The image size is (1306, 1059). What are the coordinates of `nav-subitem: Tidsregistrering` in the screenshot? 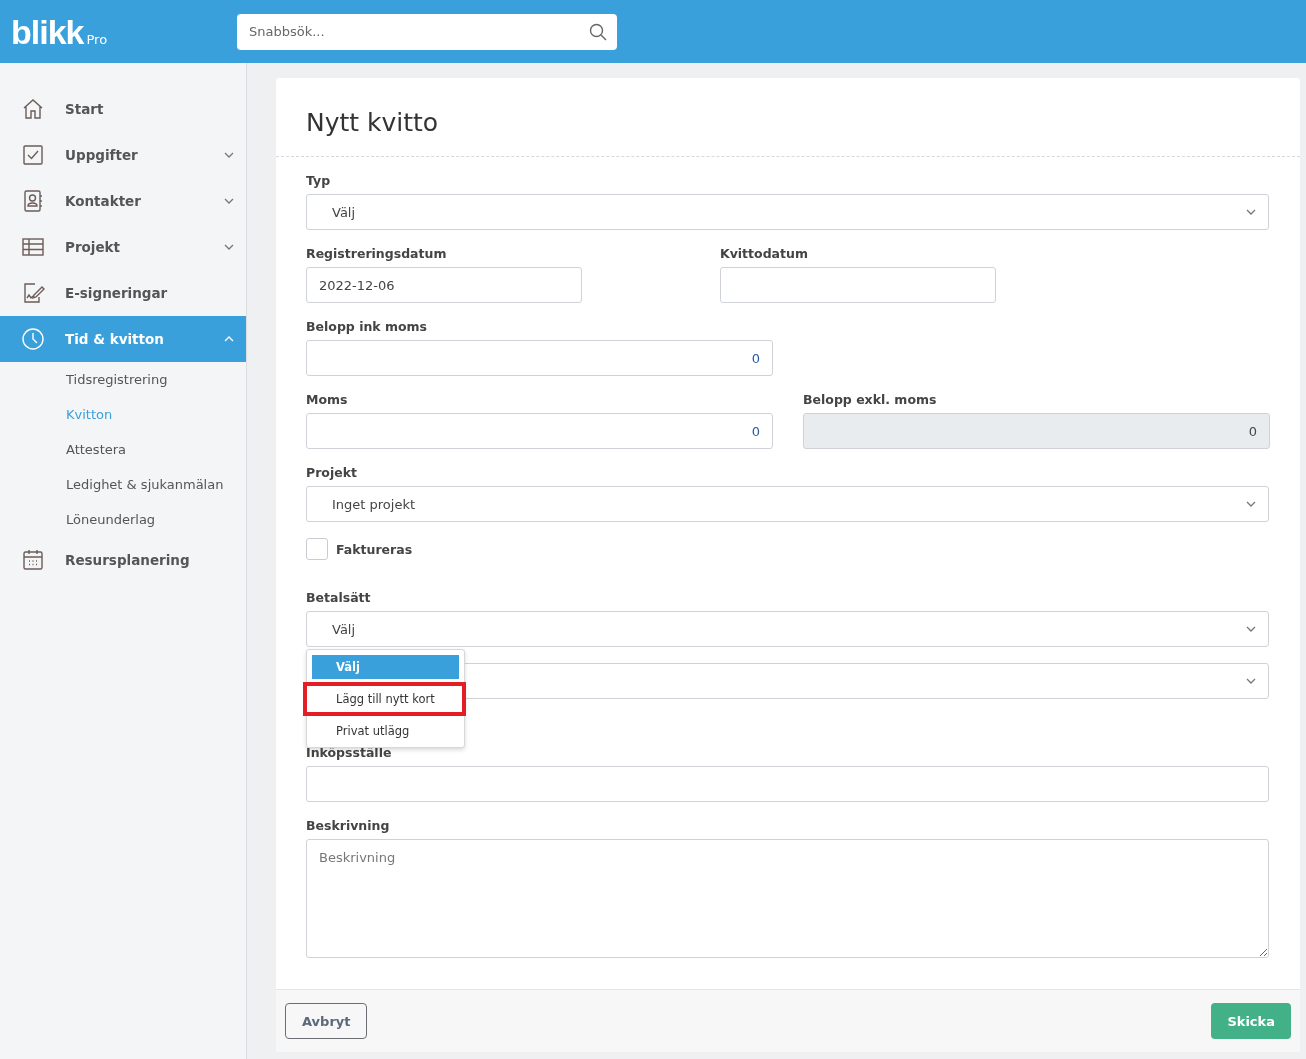 It's located at (117, 379).